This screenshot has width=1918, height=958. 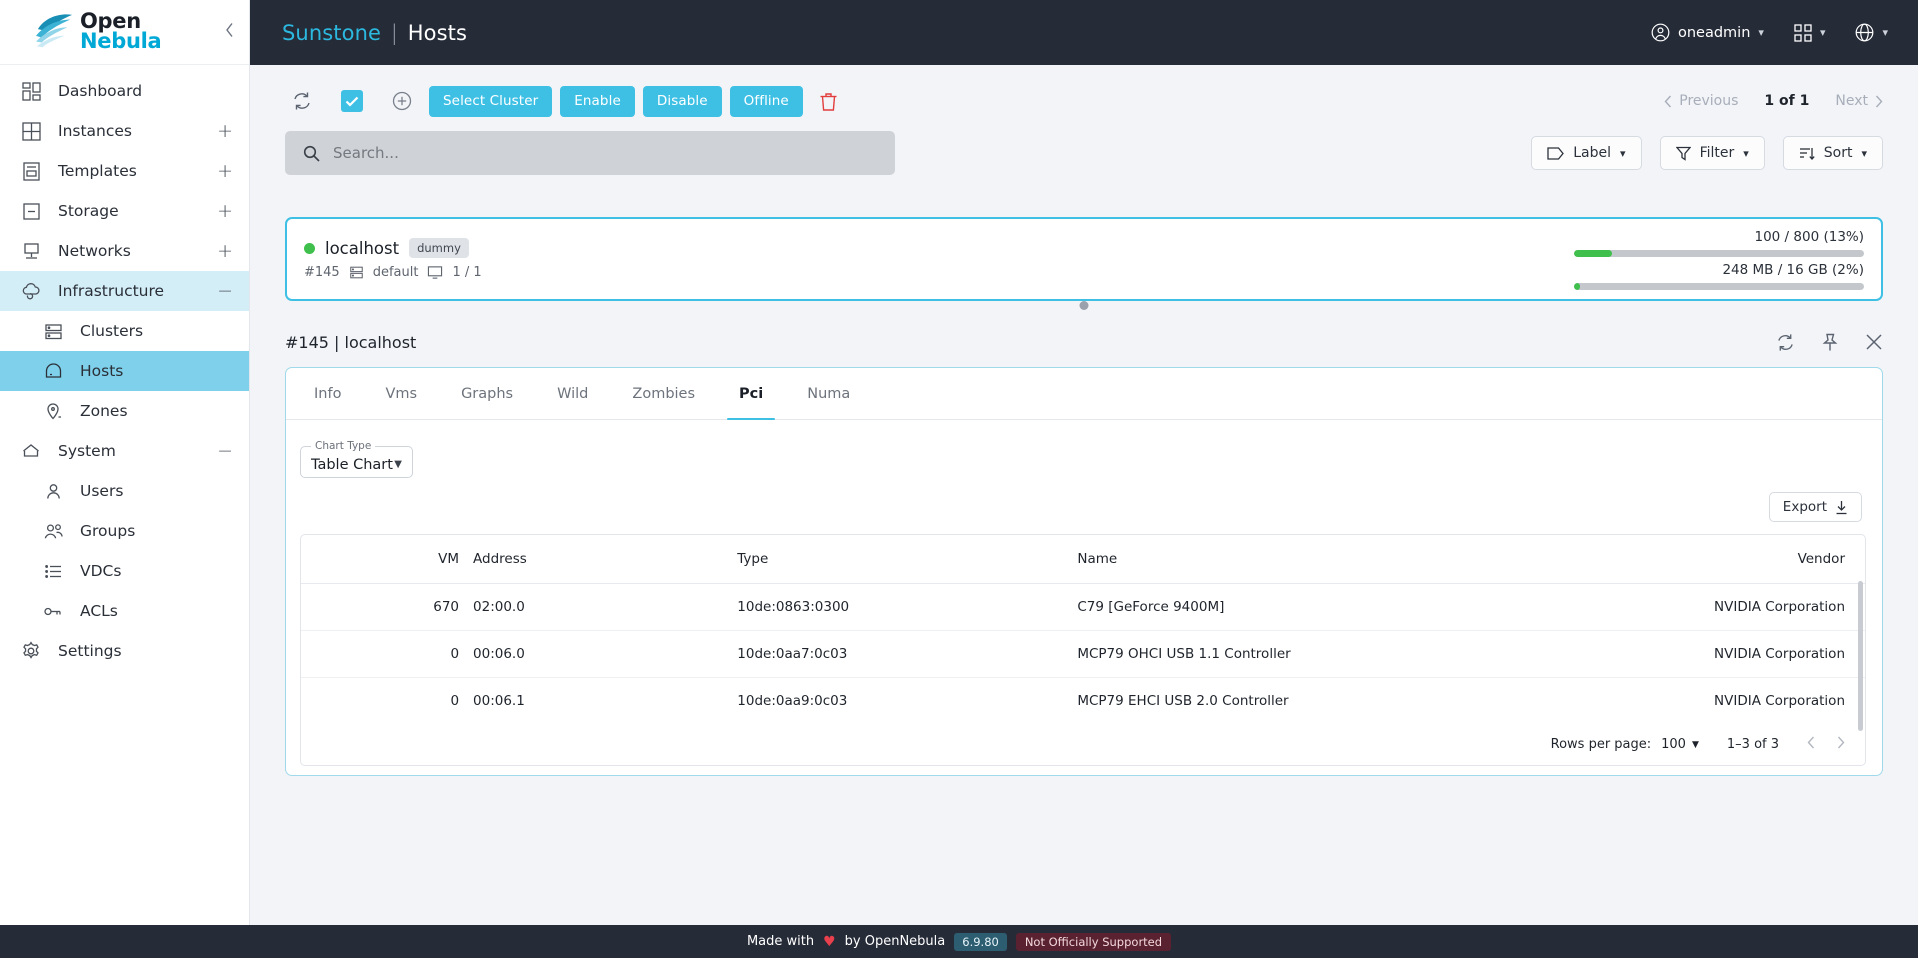 I want to click on previous-page-button: Previous, so click(x=1701, y=101).